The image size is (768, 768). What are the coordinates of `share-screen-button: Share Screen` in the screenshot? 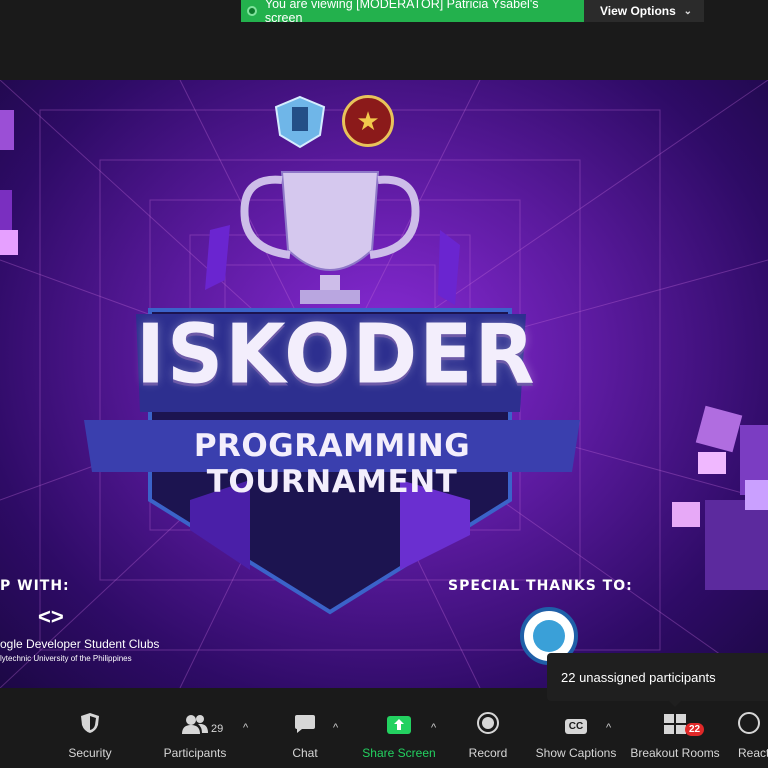 It's located at (399, 738).